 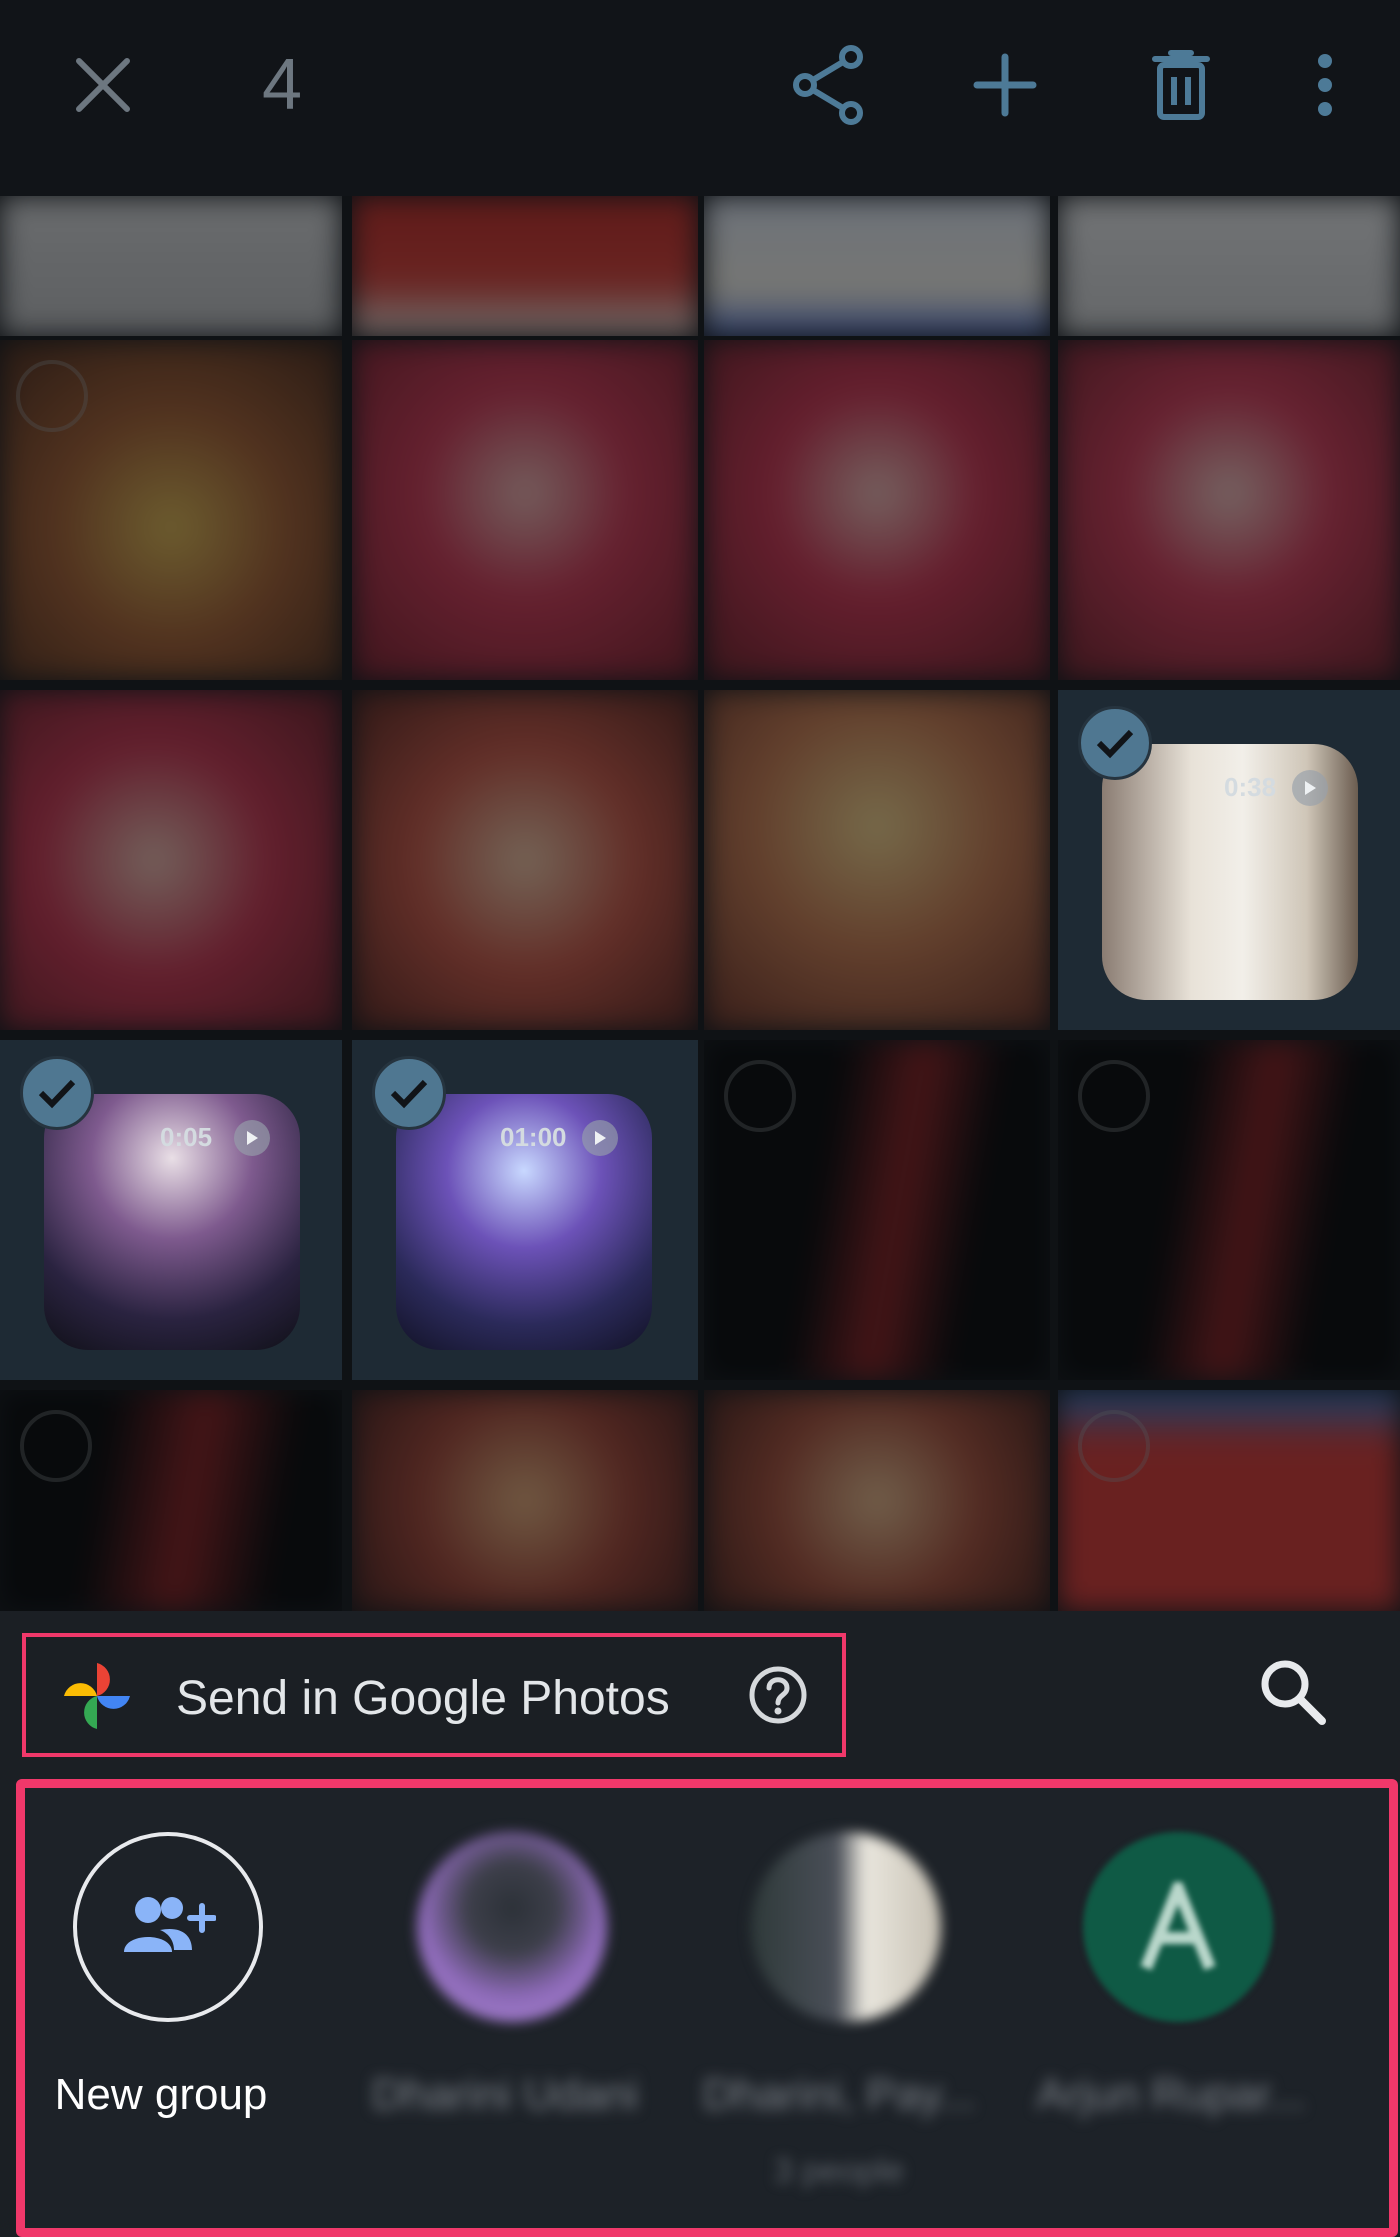 I want to click on video-thumbnail: 01:00, so click(x=524, y=1222).